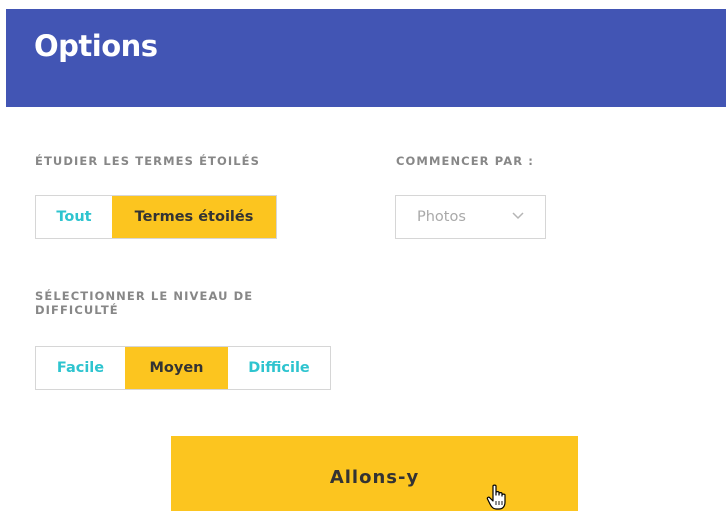  What do you see at coordinates (74, 217) in the screenshot?
I see `option-tout: Tout` at bounding box center [74, 217].